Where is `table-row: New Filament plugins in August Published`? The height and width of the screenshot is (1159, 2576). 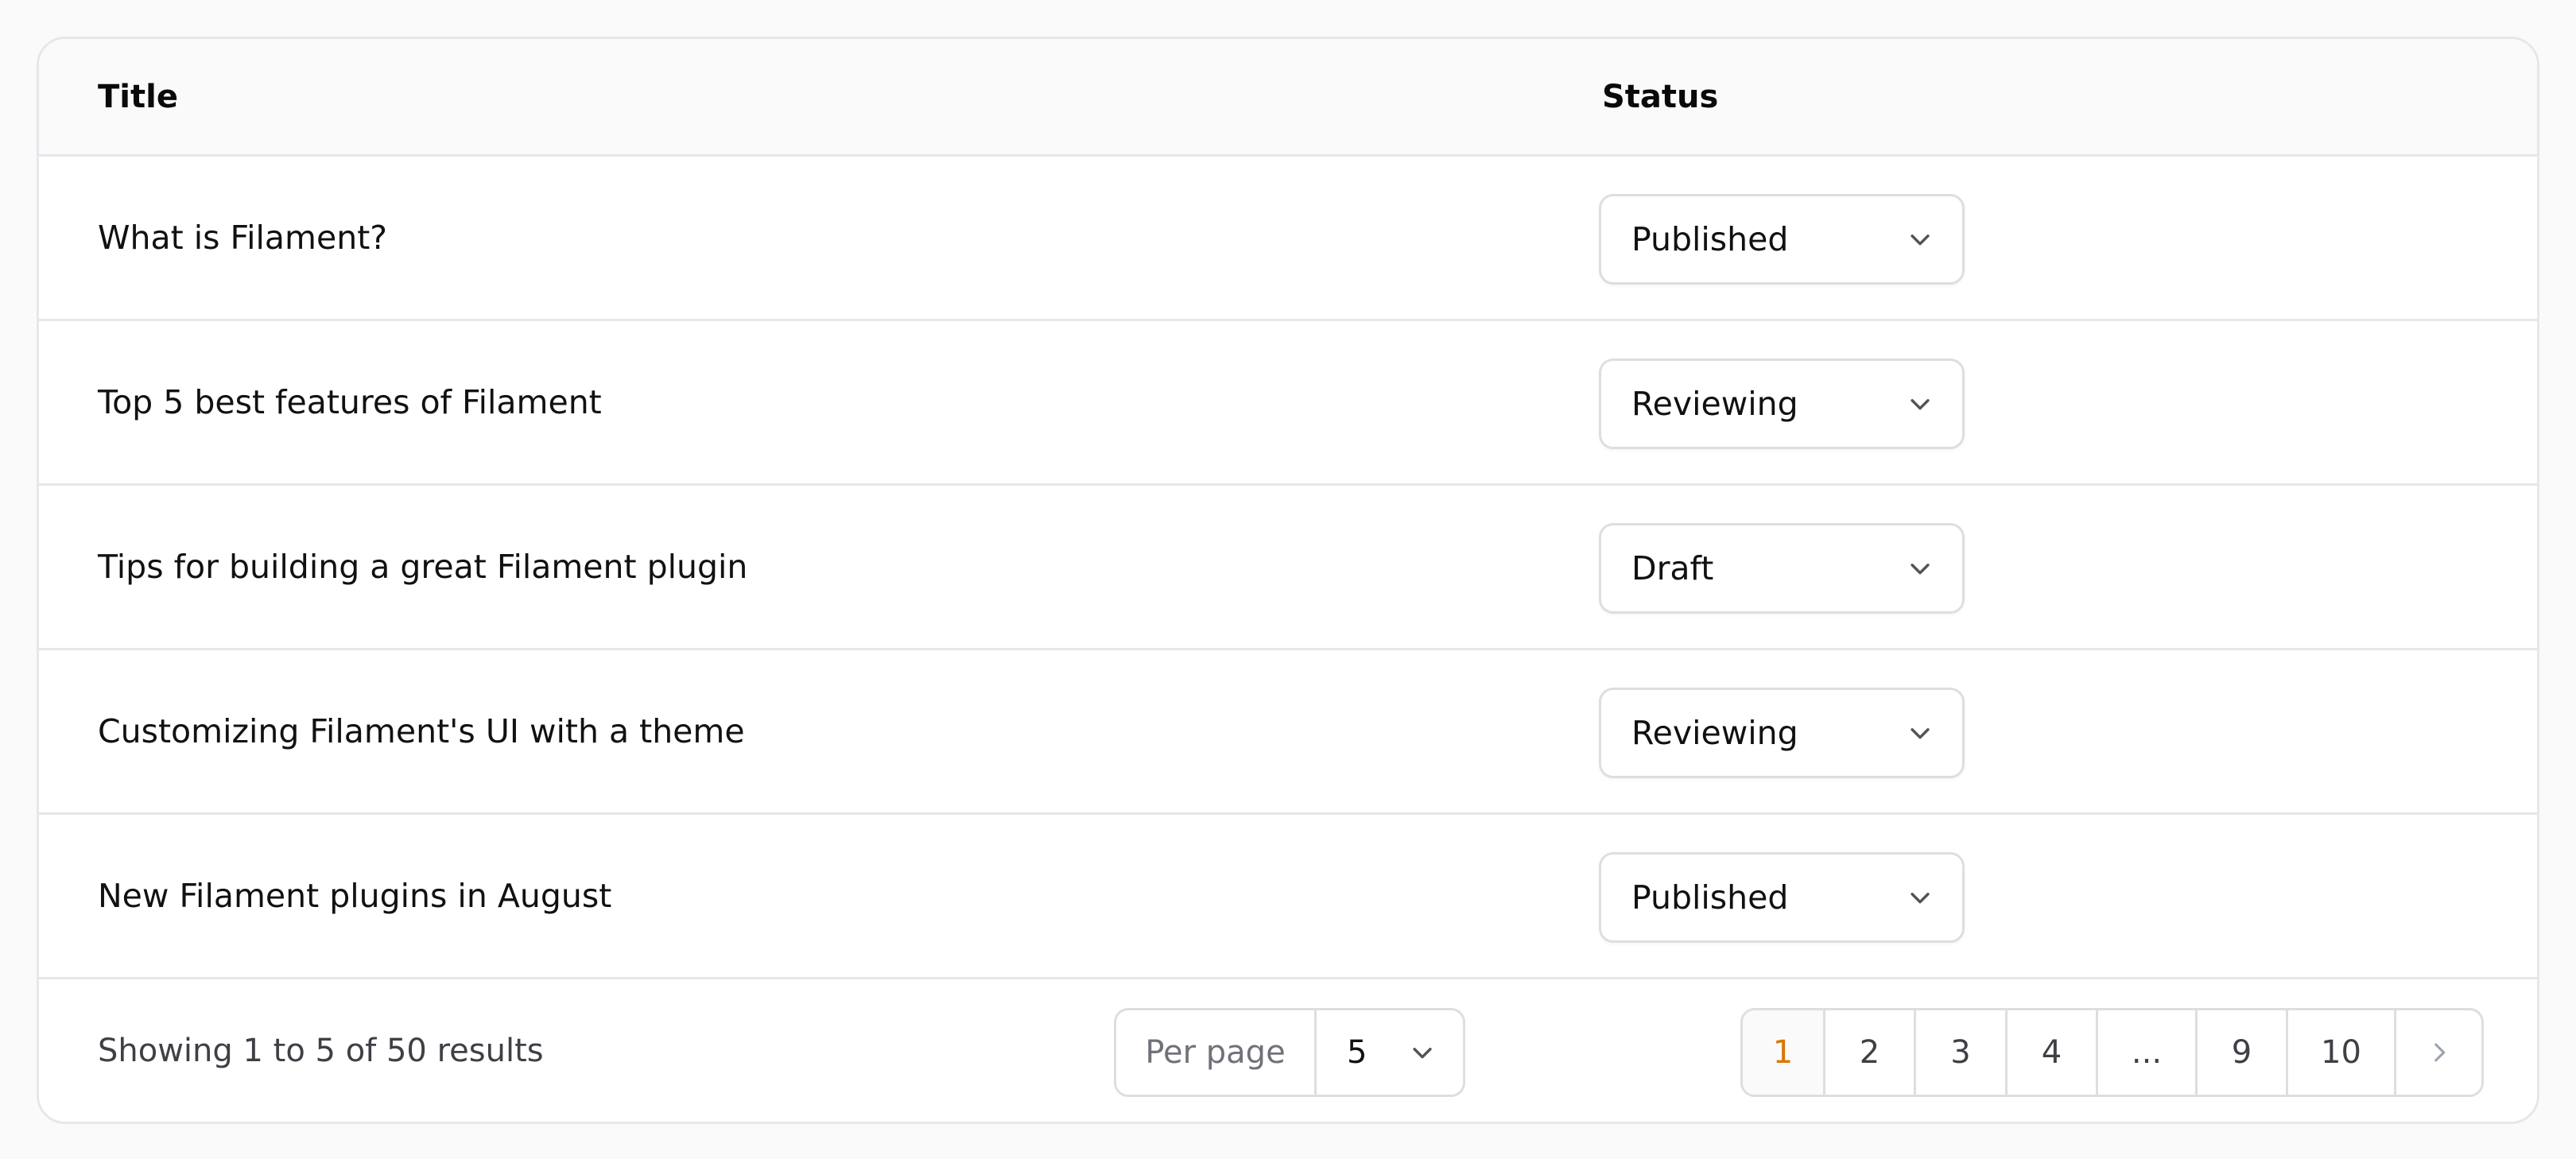
table-row: New Filament plugins in August Published is located at coordinates (1288, 897).